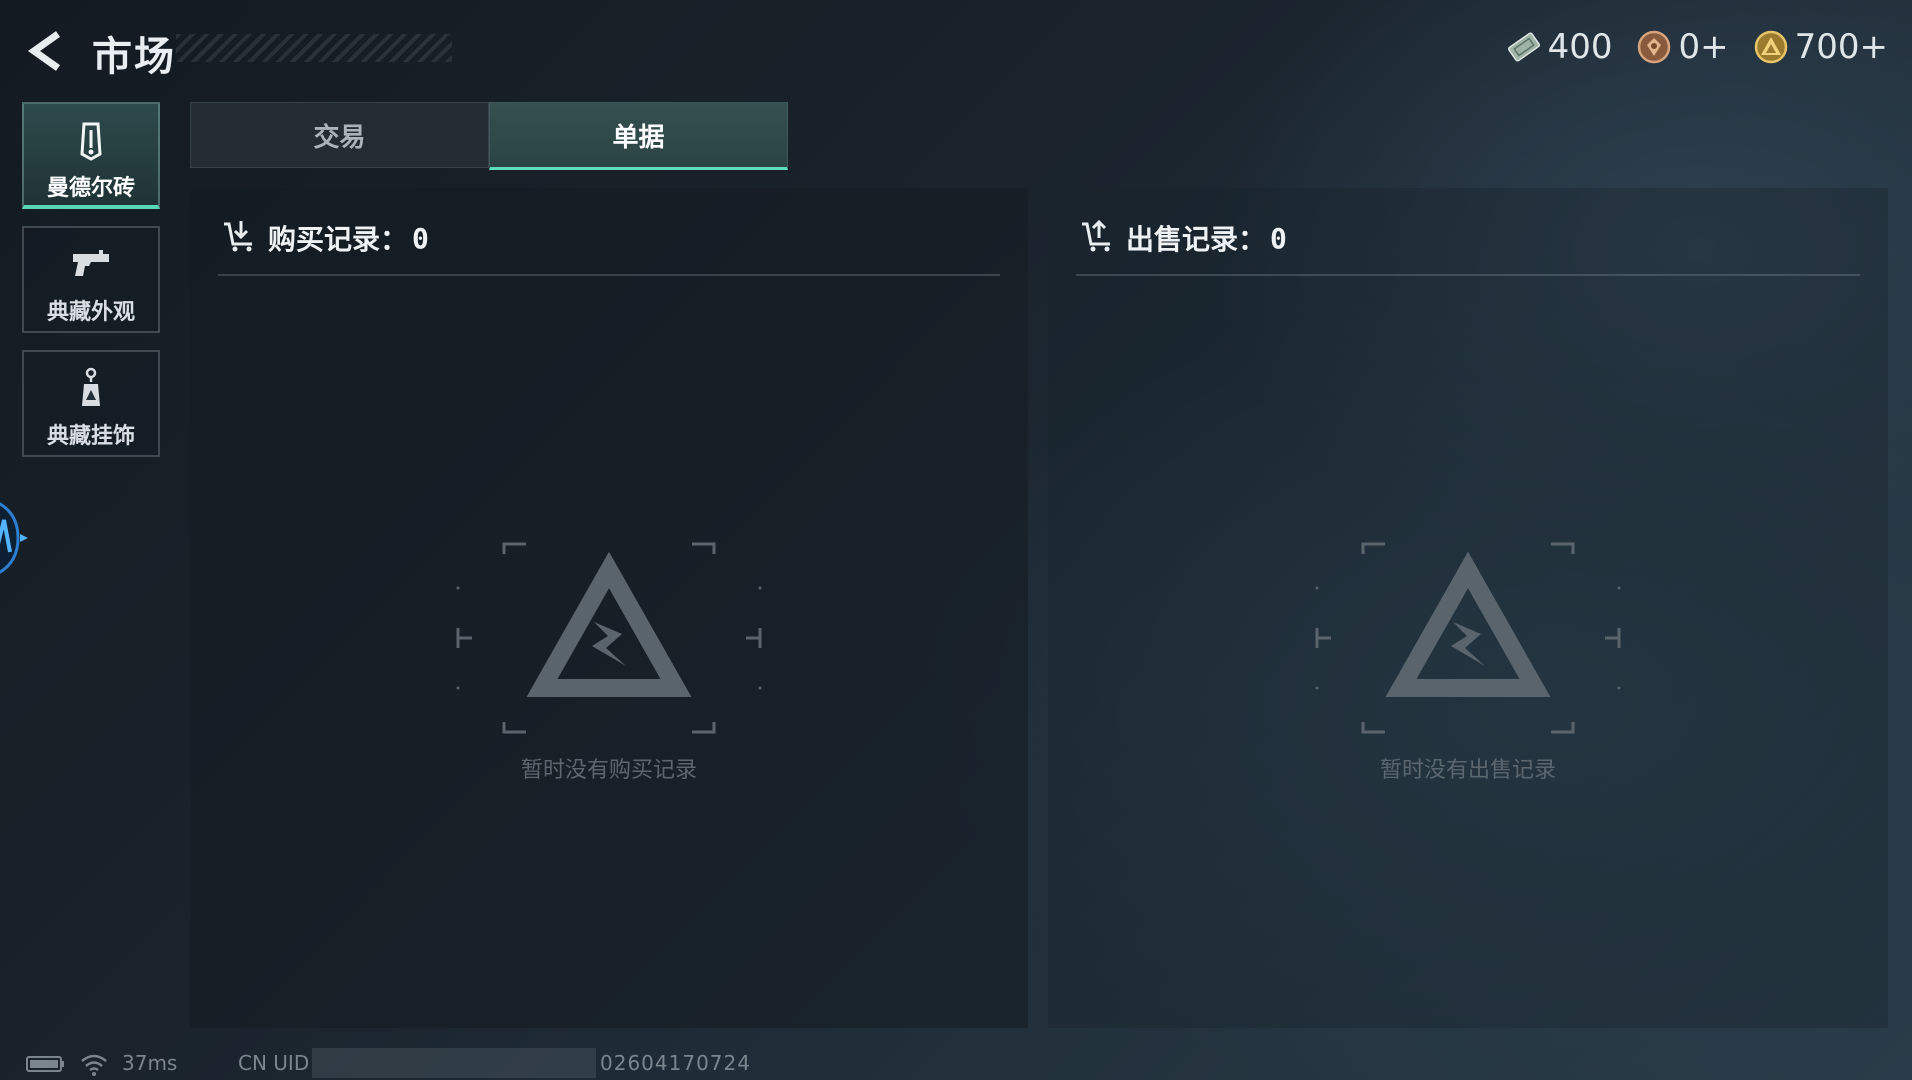 This screenshot has height=1080, width=1912. I want to click on category-sidebar: 曼德尔砖 典藏外观 典藏挂饰, so click(91, 288).